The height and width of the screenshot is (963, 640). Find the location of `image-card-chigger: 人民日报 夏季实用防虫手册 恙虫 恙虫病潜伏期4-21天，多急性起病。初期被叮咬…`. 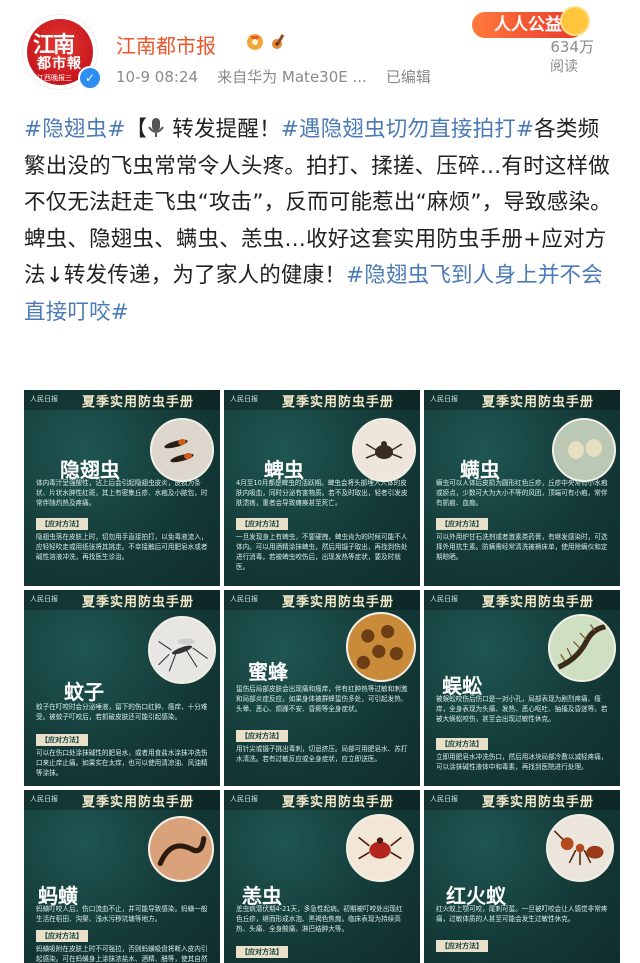

image-card-chigger: 人民日报 夏季实用防虫手册 恙虫 恙虫病潜伏期4-21天，多急性起病。初期被叮咬… is located at coordinates (322, 876).